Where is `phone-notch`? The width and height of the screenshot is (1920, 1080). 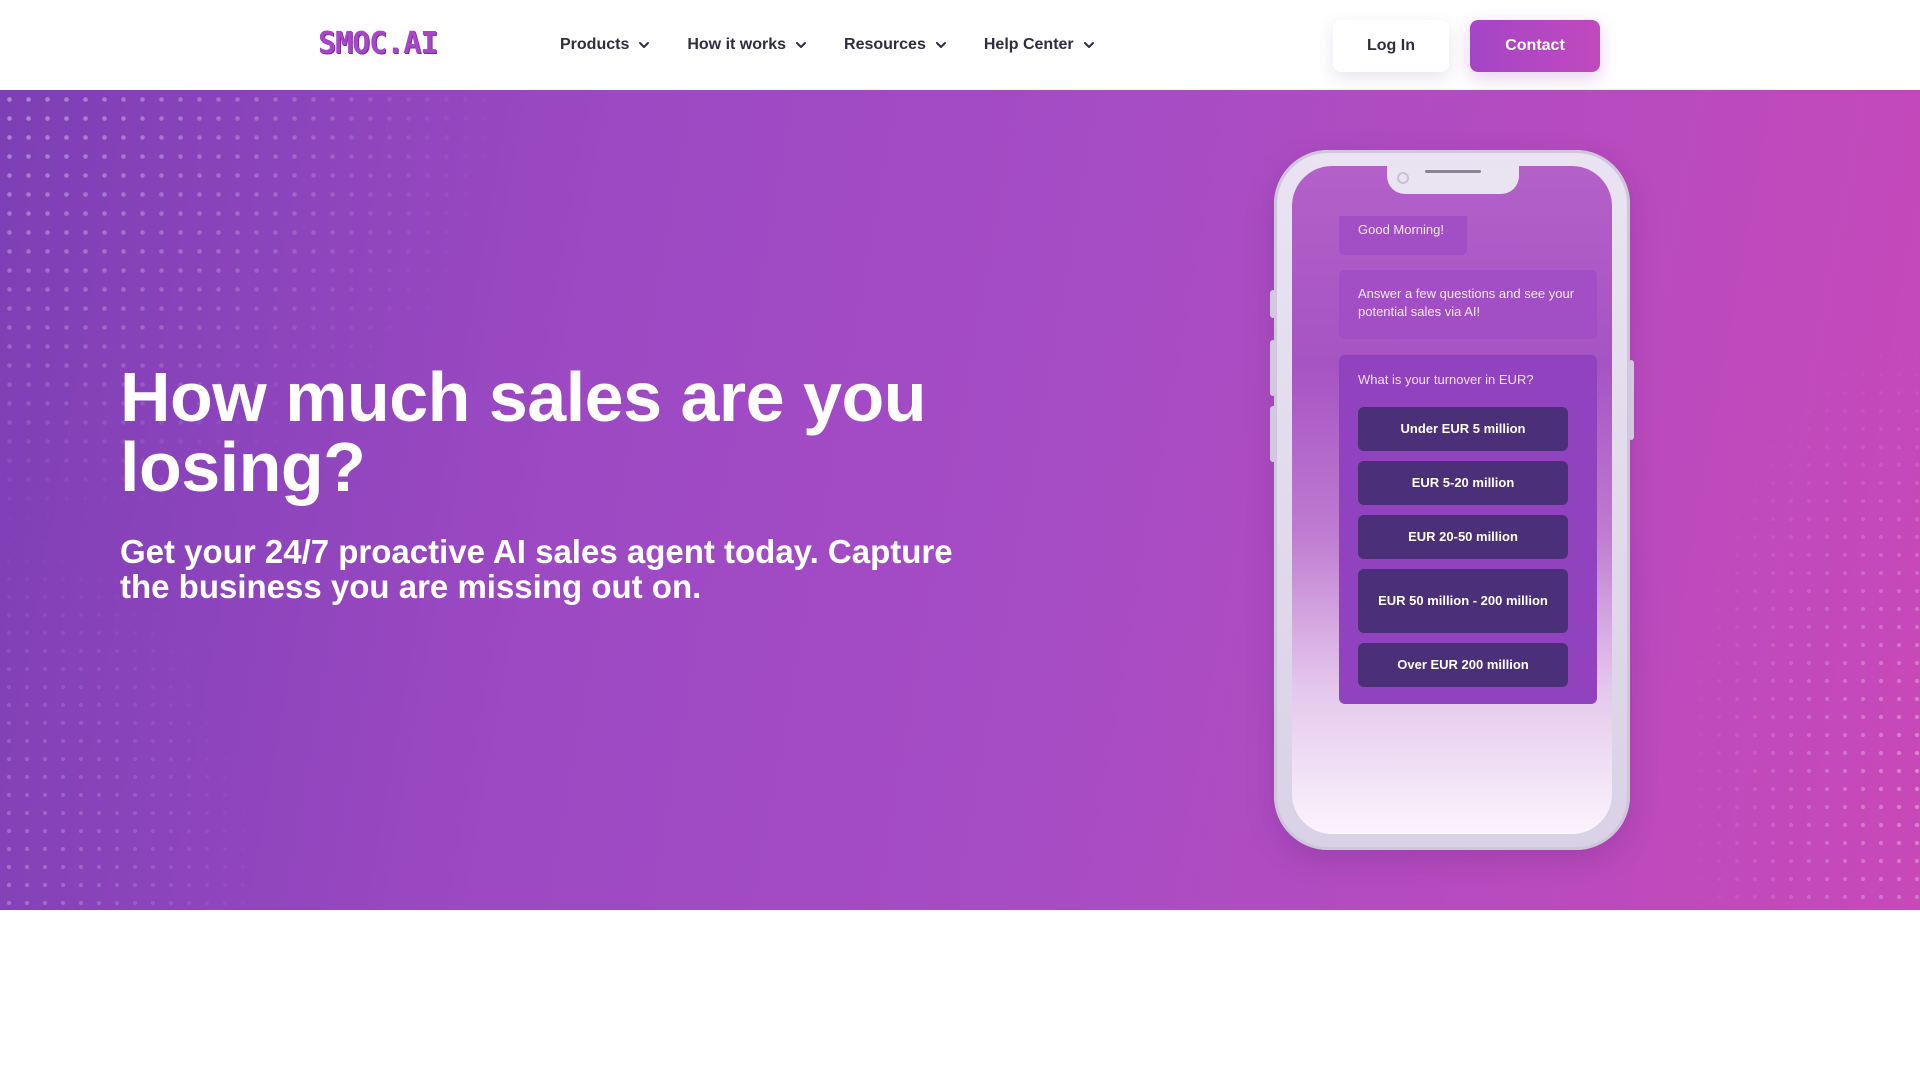
phone-notch is located at coordinates (1453, 180).